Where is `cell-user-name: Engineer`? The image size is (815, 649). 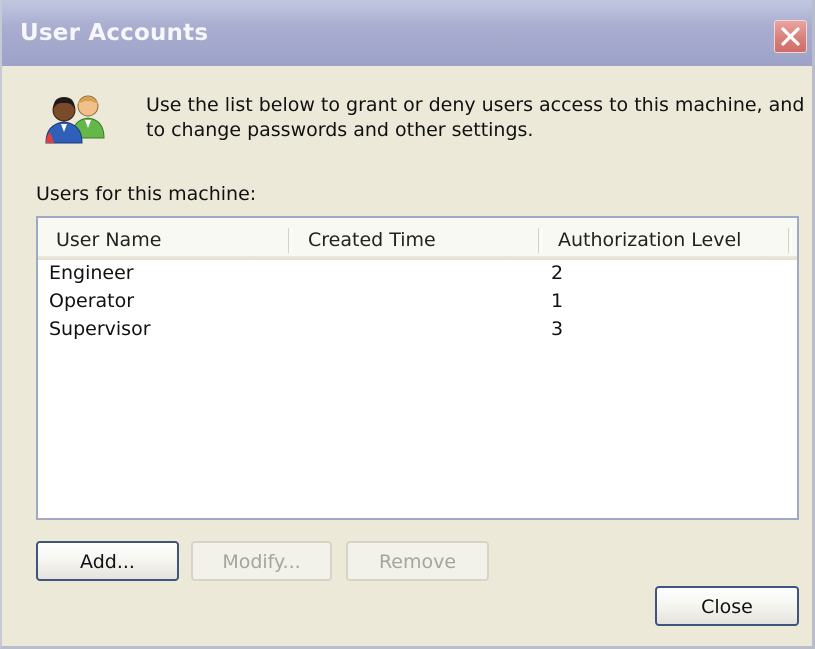
cell-user-name: Engineer is located at coordinates (91, 273).